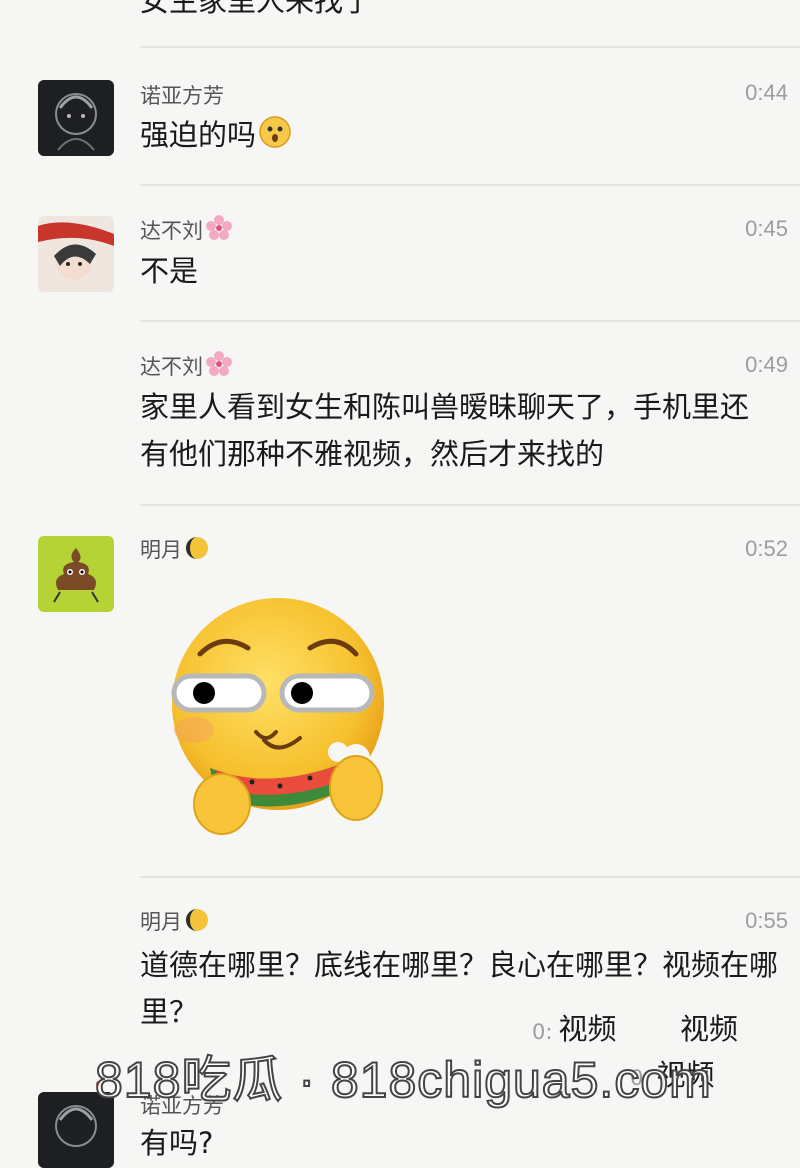 Image resolution: width=800 pixels, height=1168 pixels. What do you see at coordinates (275, 132) in the screenshot?
I see `shocked-emoji-icon` at bounding box center [275, 132].